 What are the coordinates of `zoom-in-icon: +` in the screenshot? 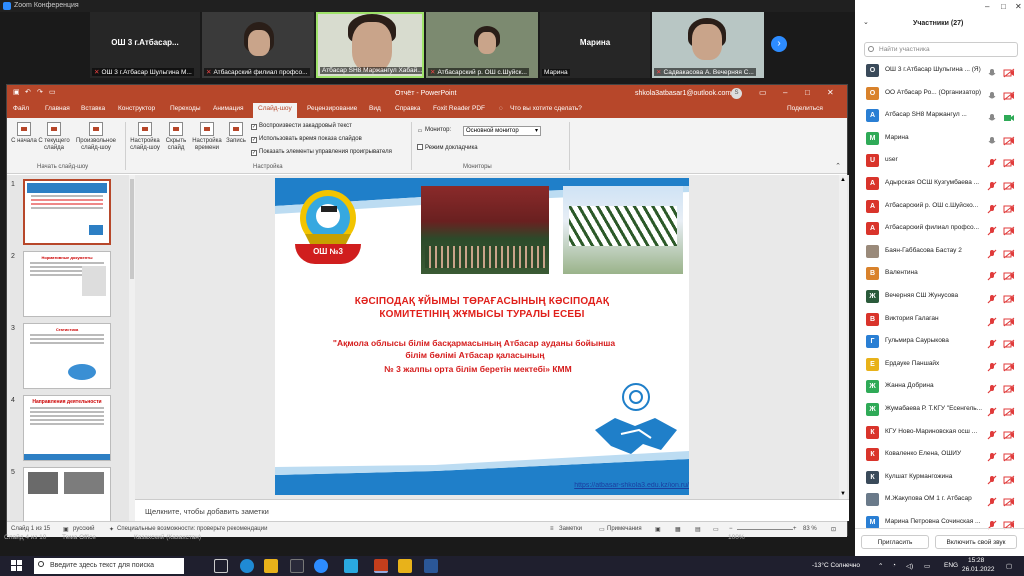 It's located at (795, 529).